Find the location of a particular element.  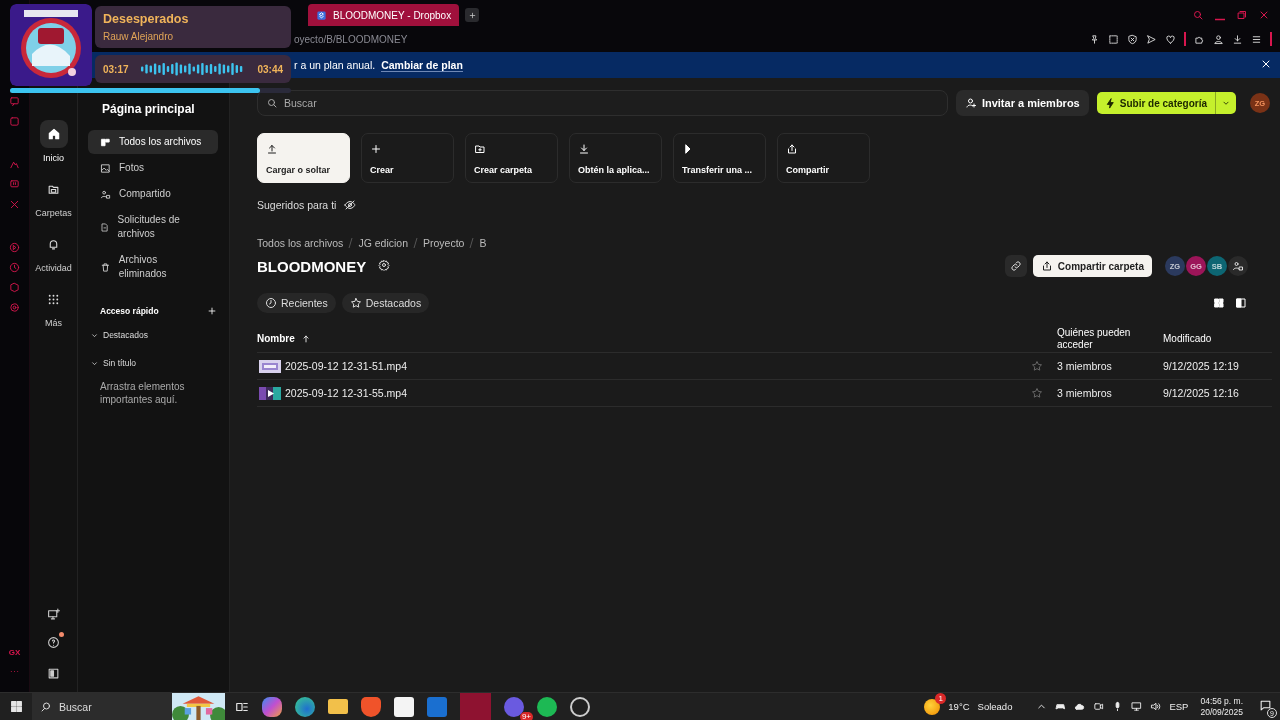

column-header: Nombre is located at coordinates (644, 338).